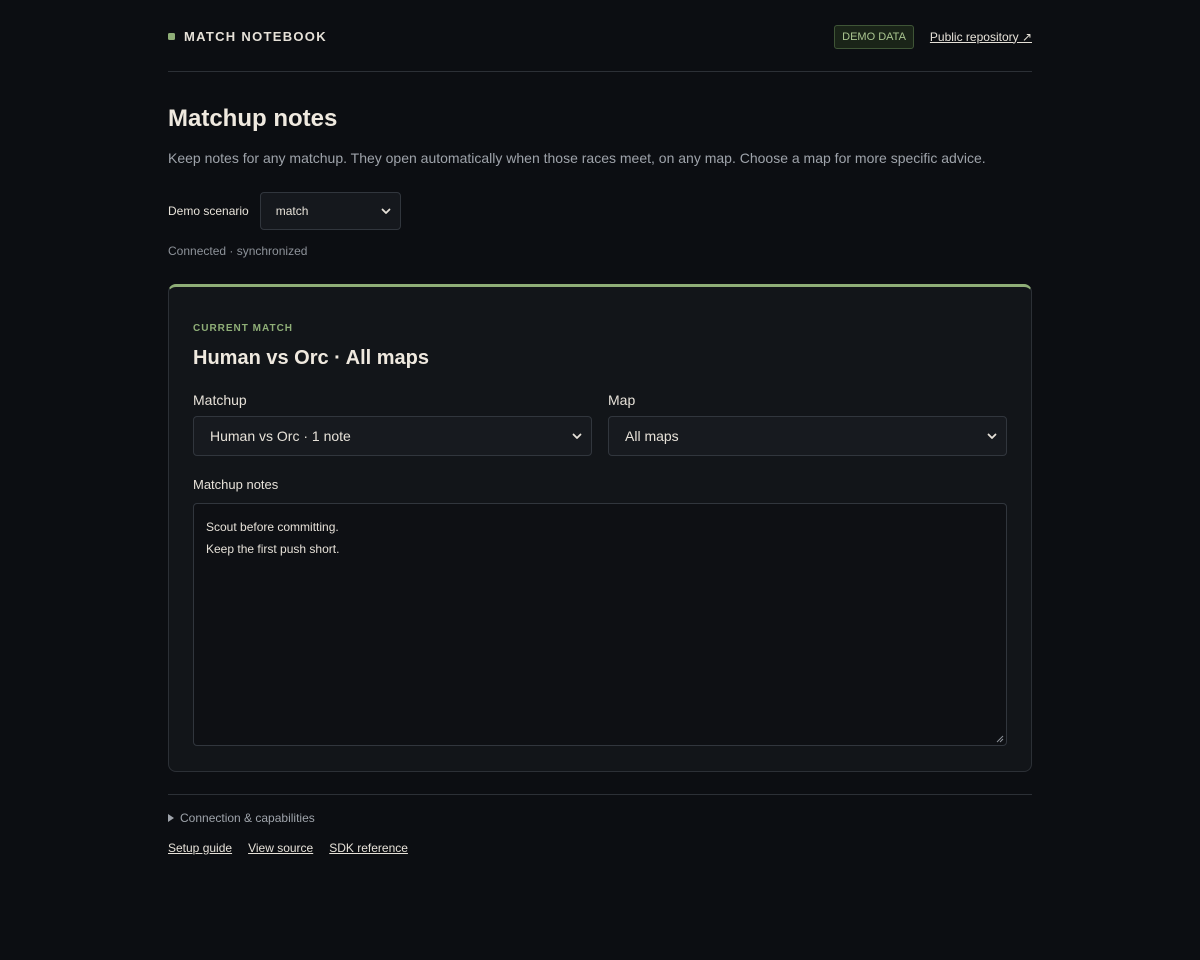 Image resolution: width=1200 pixels, height=960 pixels. Describe the element at coordinates (253, 118) in the screenshot. I see `page-title: Matchup notes` at that location.